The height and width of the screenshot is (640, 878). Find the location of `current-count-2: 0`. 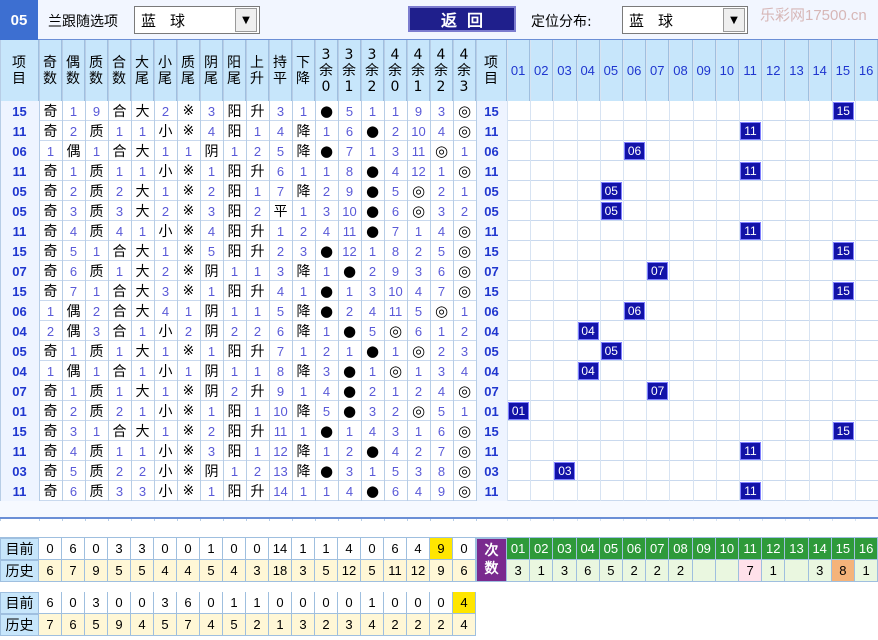

current-count-2: 0 is located at coordinates (395, 603).